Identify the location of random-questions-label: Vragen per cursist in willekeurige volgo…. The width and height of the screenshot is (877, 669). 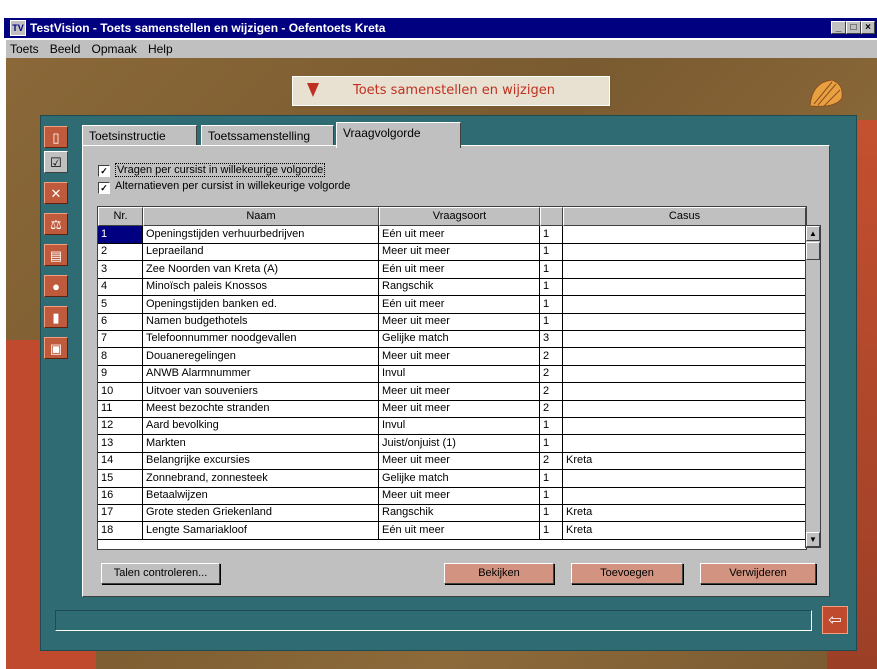
(220, 170).